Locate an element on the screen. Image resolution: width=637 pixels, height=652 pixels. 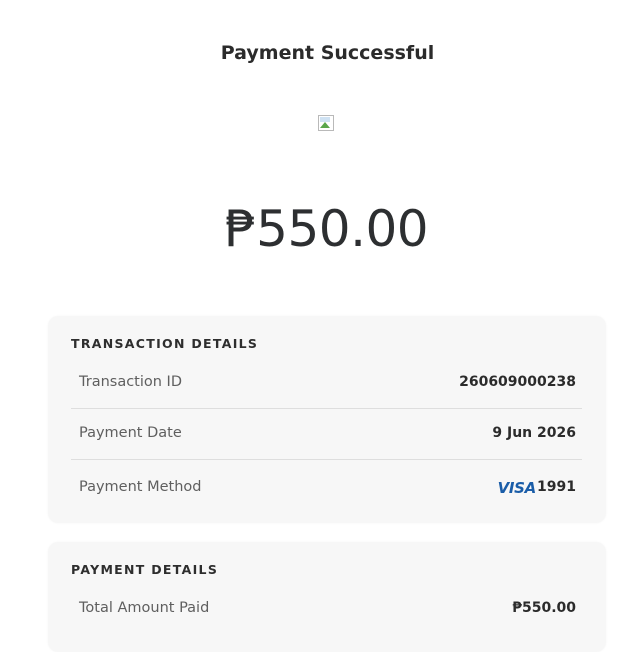
payment-amount: ₱550.00 is located at coordinates (326, 229).